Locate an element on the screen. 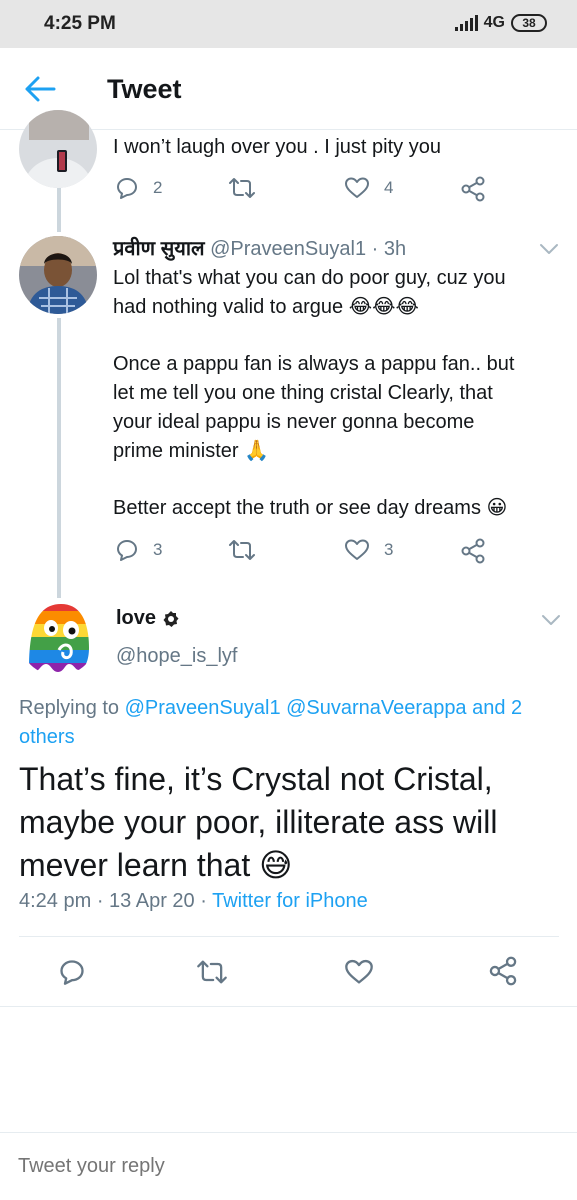 This screenshot has height=1200, width=577. author-handle: @hope_is_lyf is located at coordinates (176, 656).